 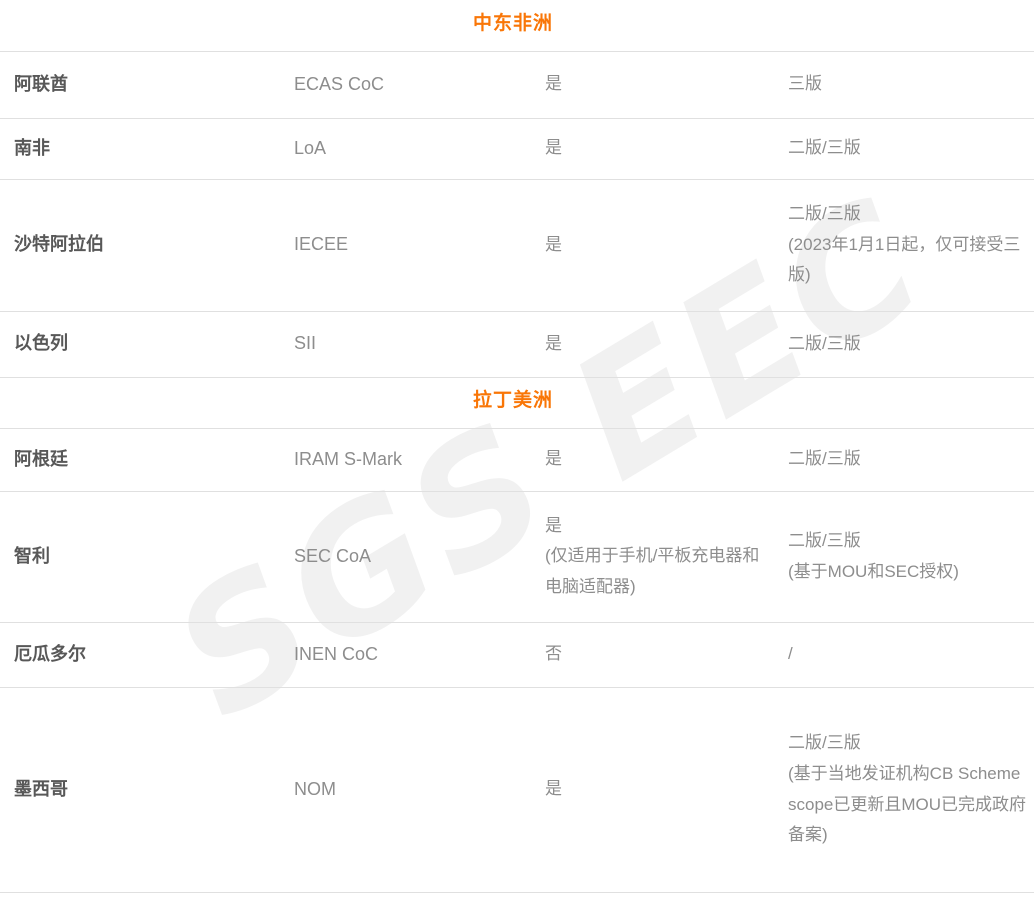 I want to click on acceptance-note: (仅适用于手机/平板充电器和电脑适配器), so click(x=652, y=571).